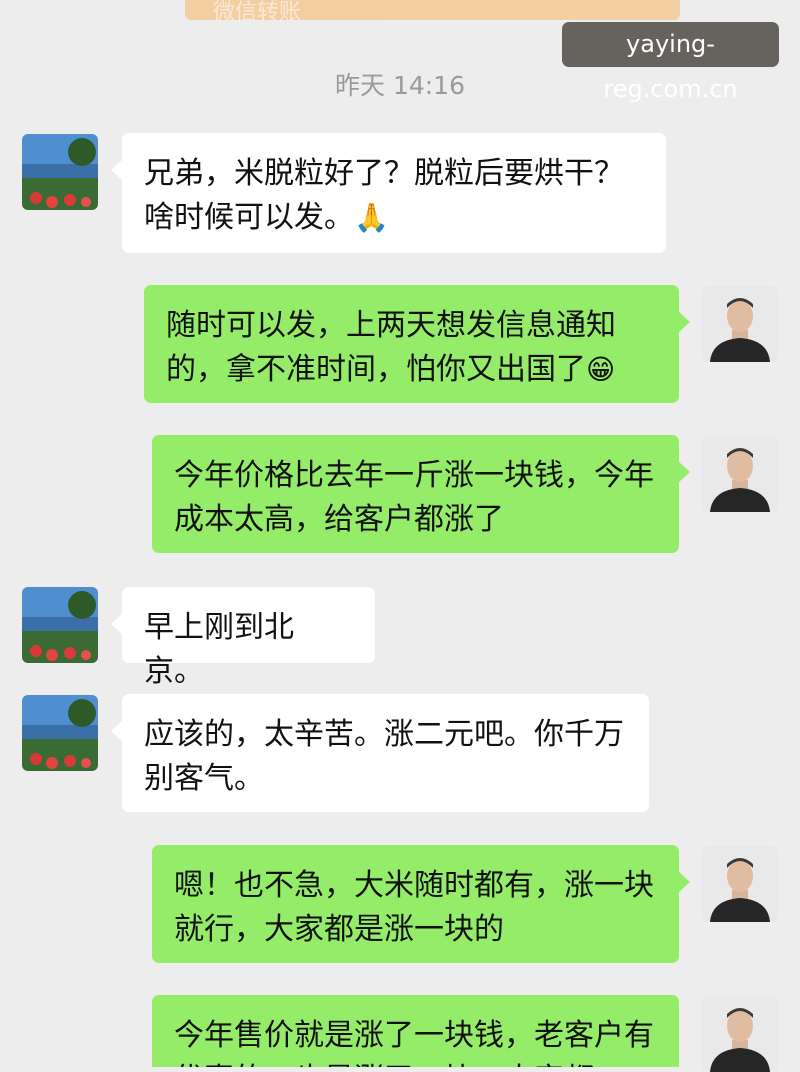 The image size is (800, 1072). Describe the element at coordinates (388, 193) in the screenshot. I see `message-bubble-incoming: 兄弟，米脱粒好了？脱粒后要烘干？啥时候可以发。🙏` at that location.